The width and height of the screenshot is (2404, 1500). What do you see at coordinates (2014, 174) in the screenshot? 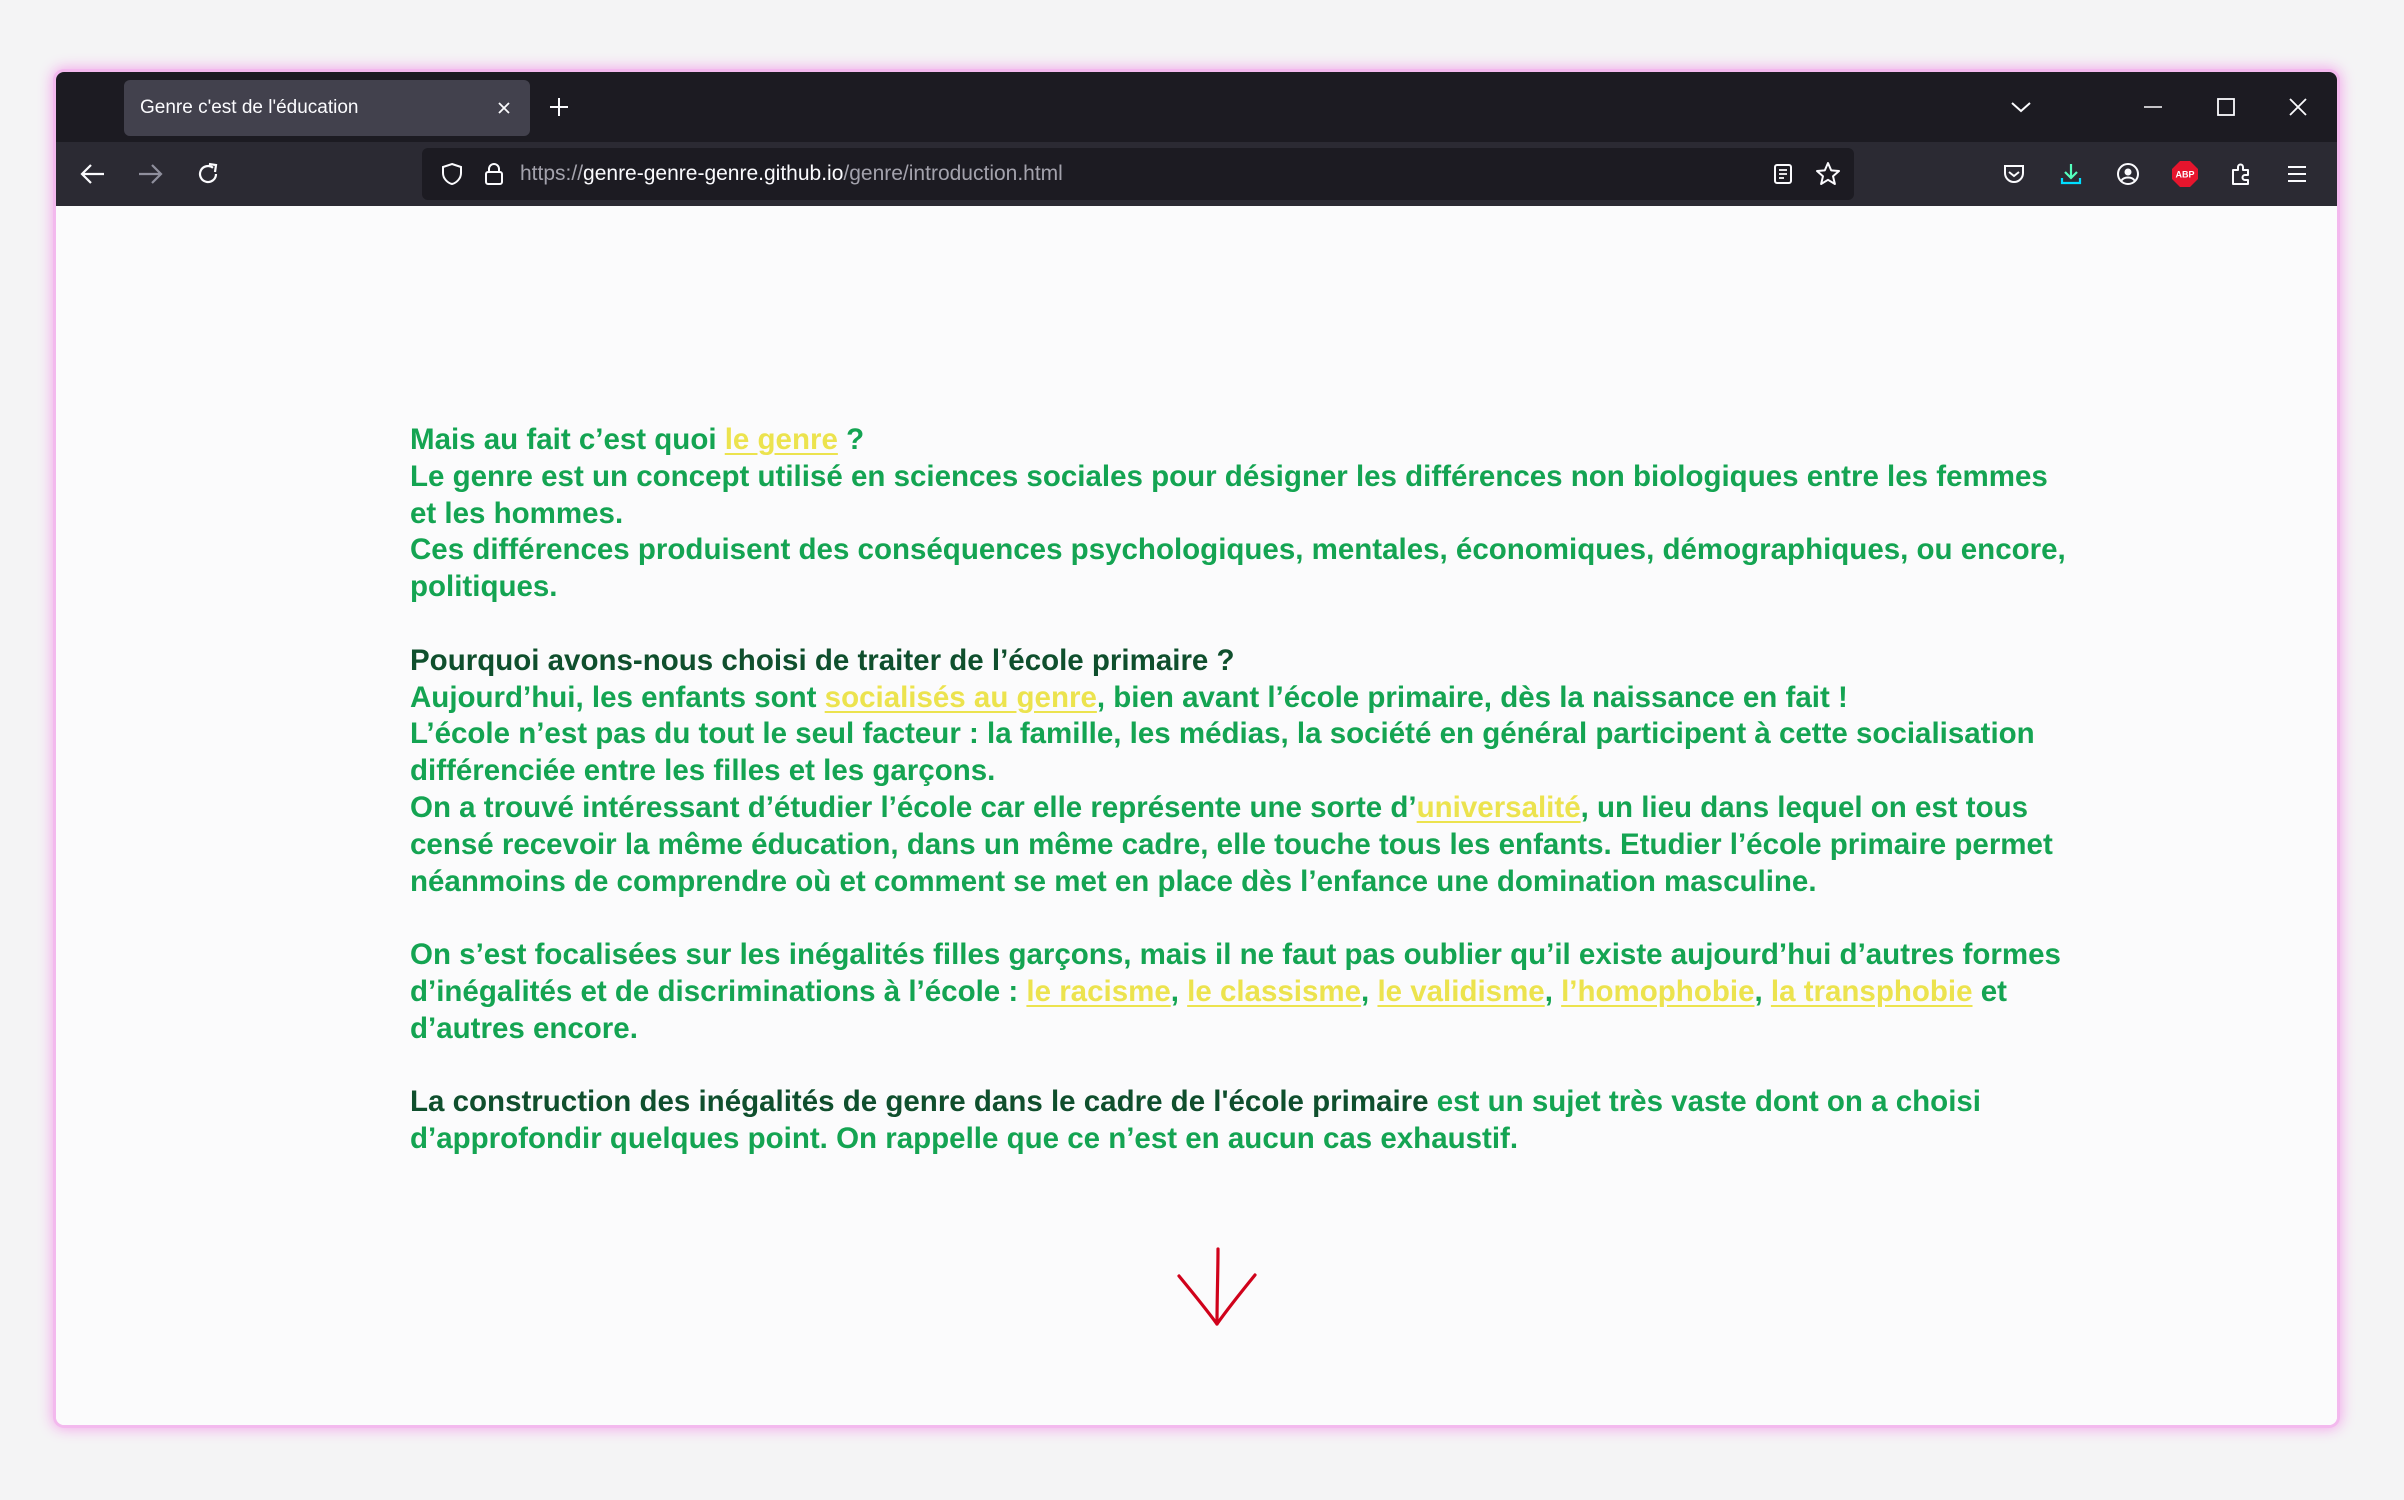
I see `pocket-icon` at bounding box center [2014, 174].